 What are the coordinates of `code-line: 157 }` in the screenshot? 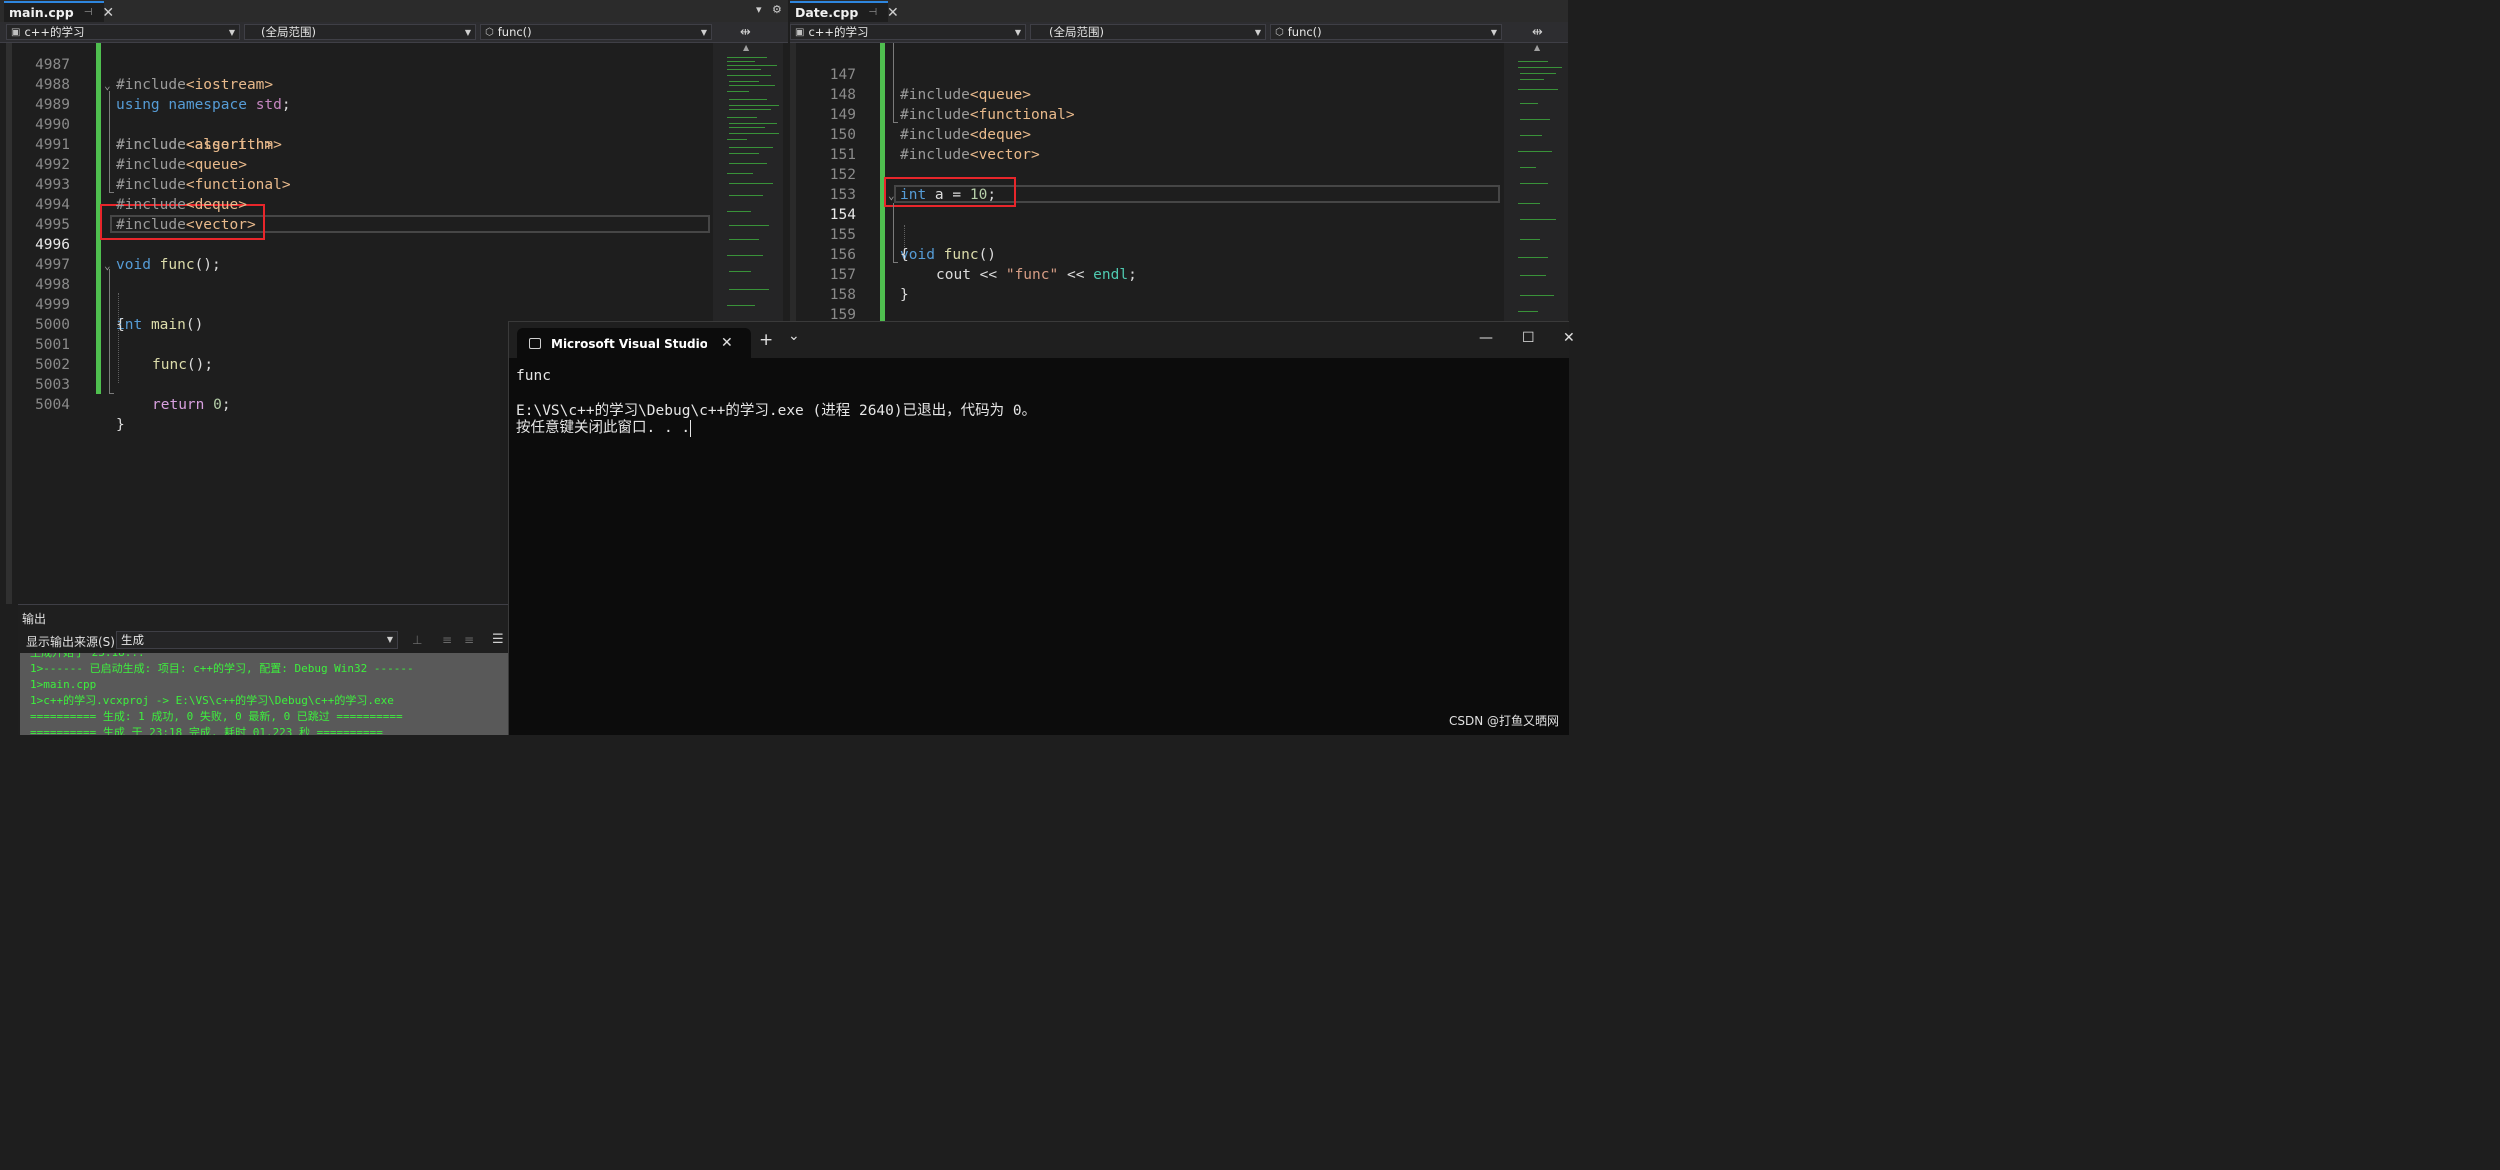 It's located at (852, 274).